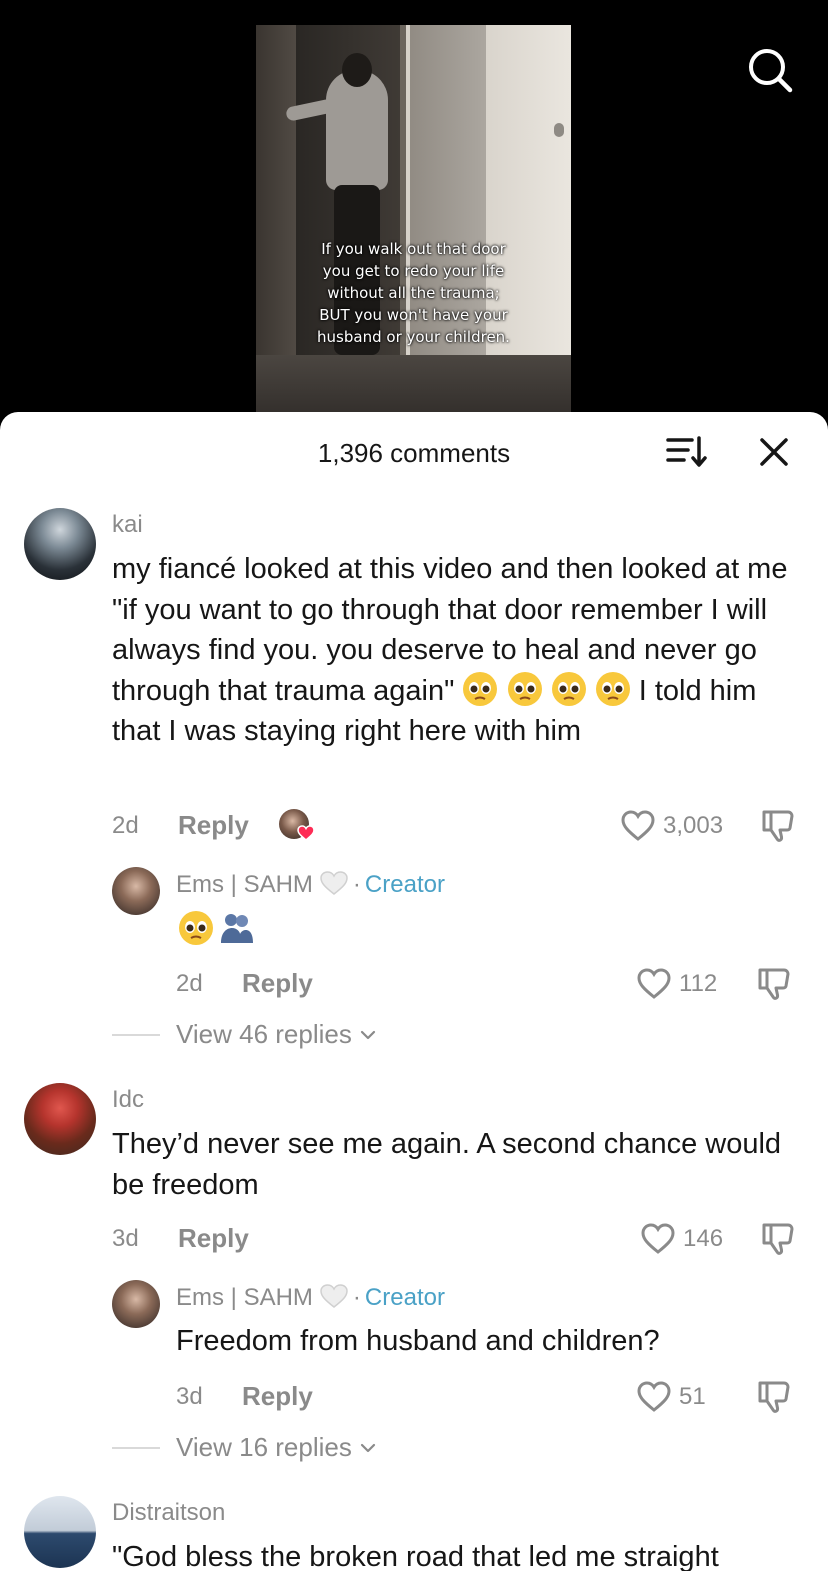 This screenshot has width=828, height=1571. I want to click on reply-text: Freedom from husband and children?, so click(418, 1341).